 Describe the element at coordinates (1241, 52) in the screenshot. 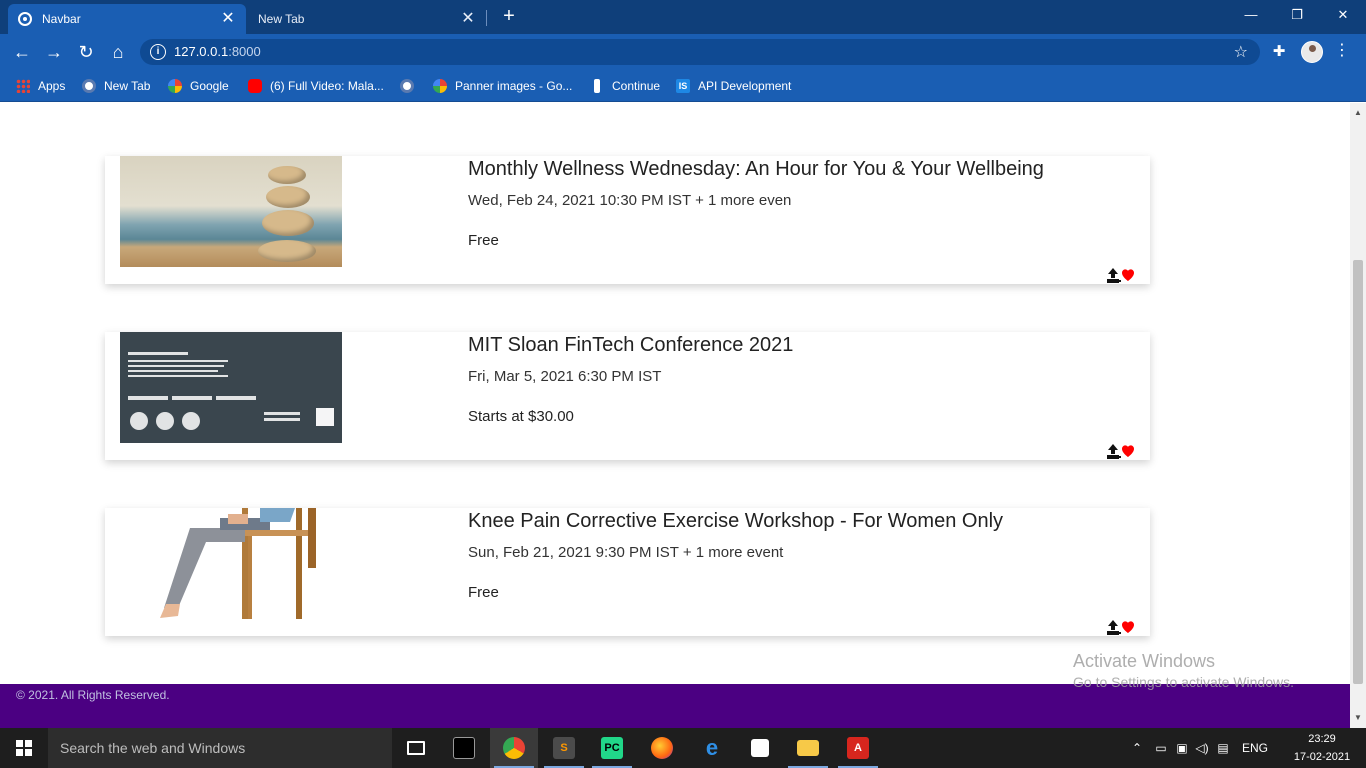

I see `bookmark-star-icon: ☆` at that location.